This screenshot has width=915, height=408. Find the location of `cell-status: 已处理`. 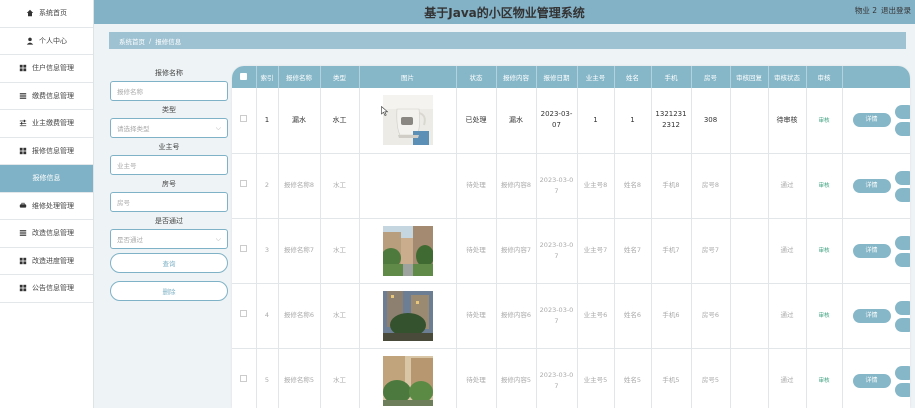

cell-status: 已处理 is located at coordinates (476, 121).